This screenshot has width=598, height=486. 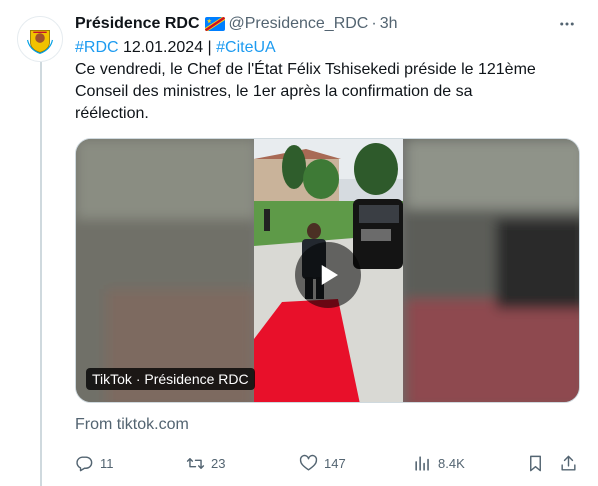 I want to click on reply-button: 11, so click(x=94, y=463).